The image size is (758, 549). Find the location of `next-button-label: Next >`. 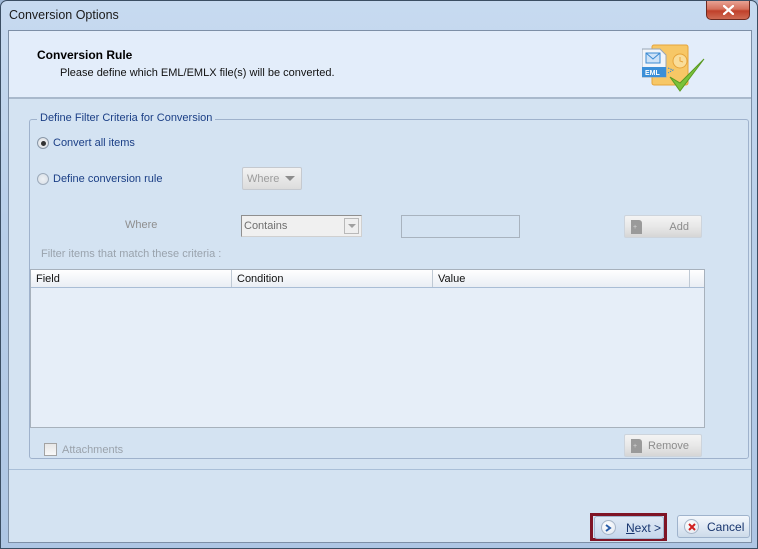

next-button-label: Next > is located at coordinates (644, 527).